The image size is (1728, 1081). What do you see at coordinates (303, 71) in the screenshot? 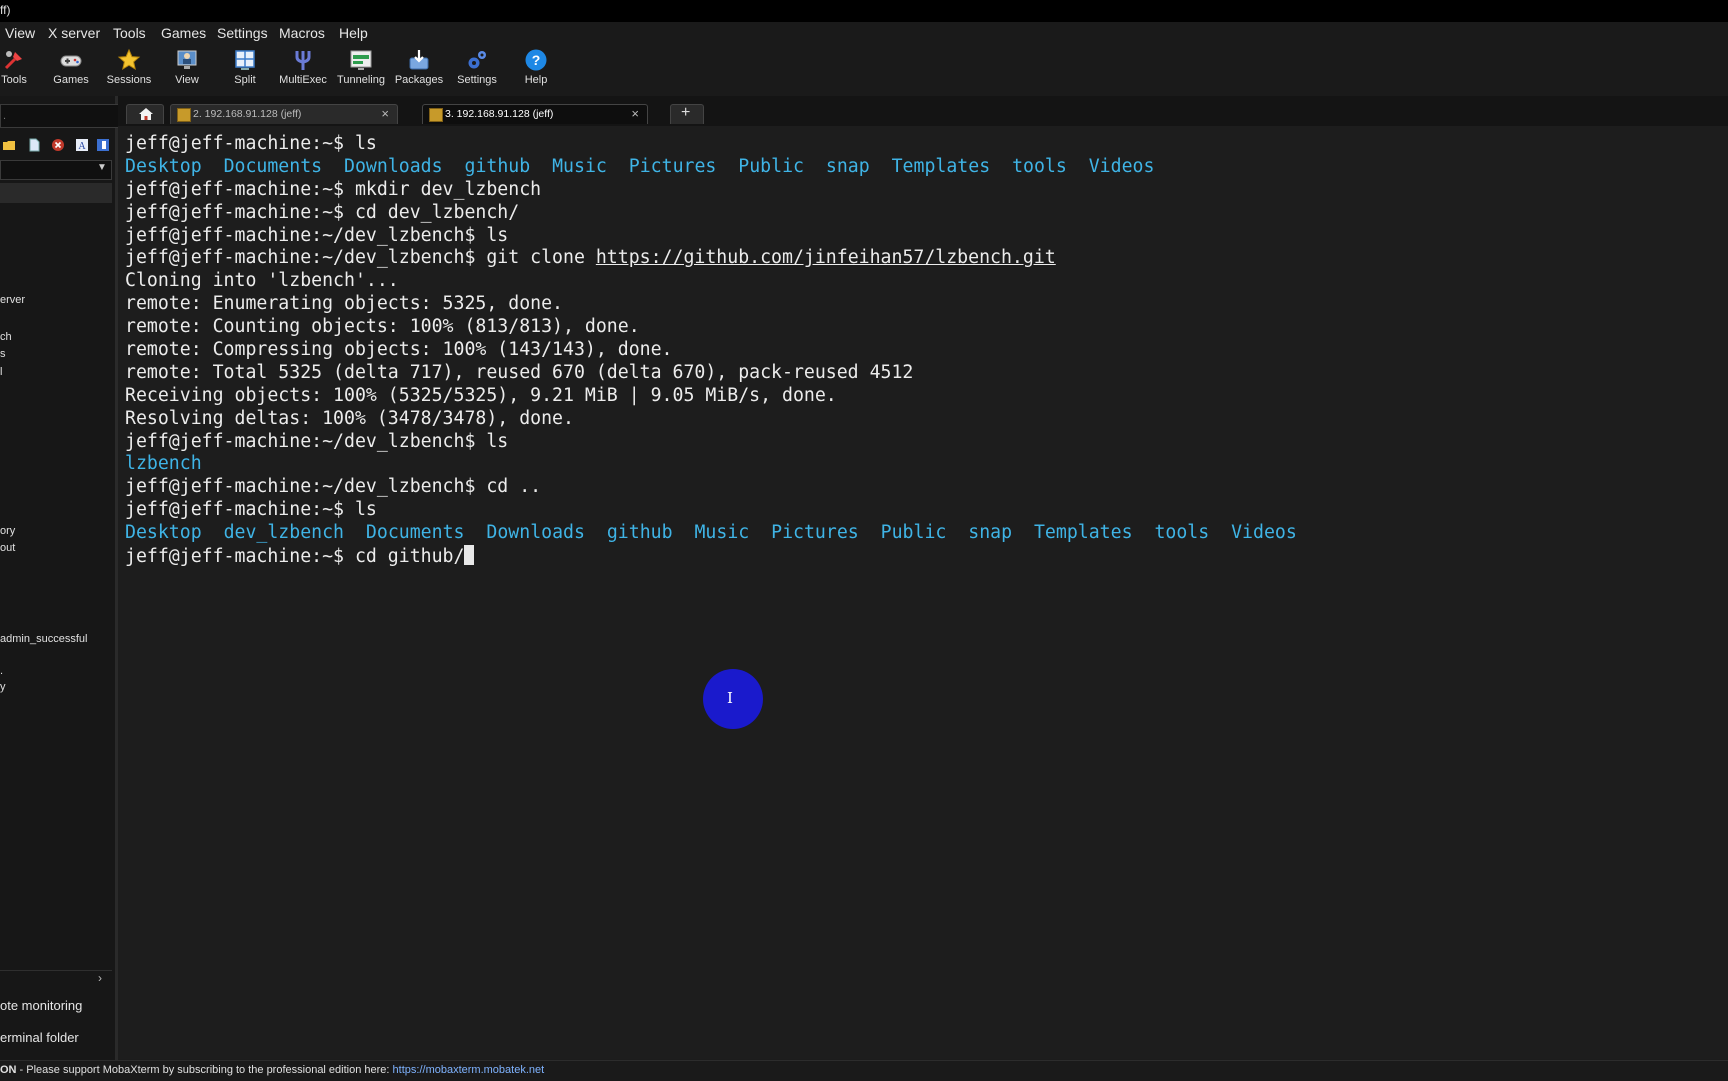
I see `multiexec-button: MultiExec` at bounding box center [303, 71].